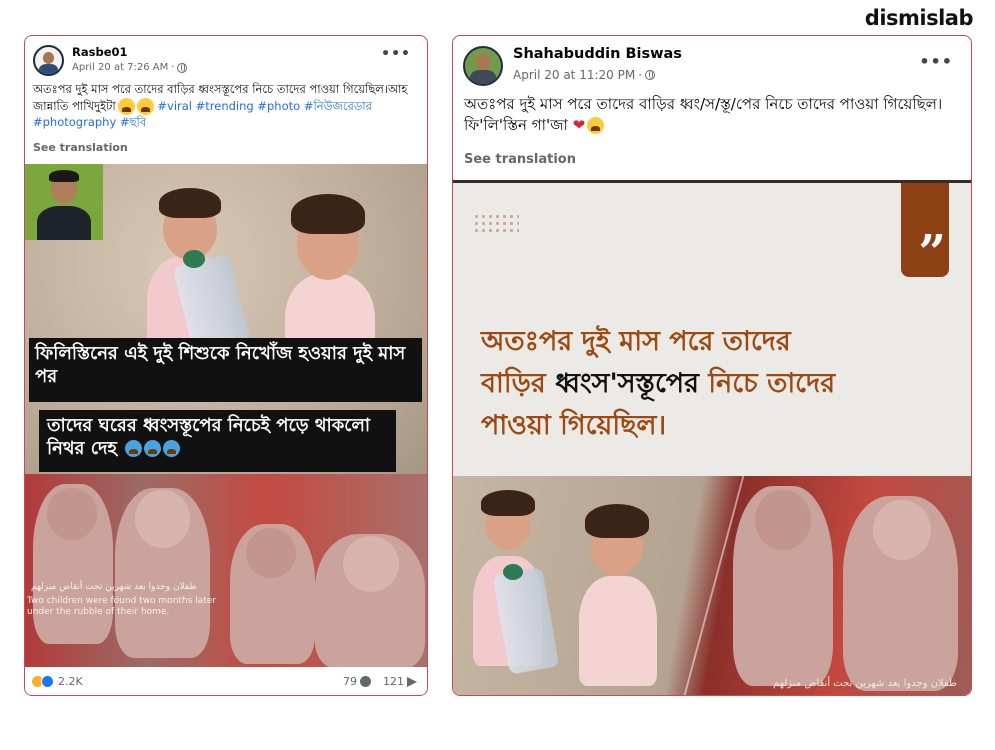  What do you see at coordinates (64, 202) in the screenshot?
I see `profile-inset-photo` at bounding box center [64, 202].